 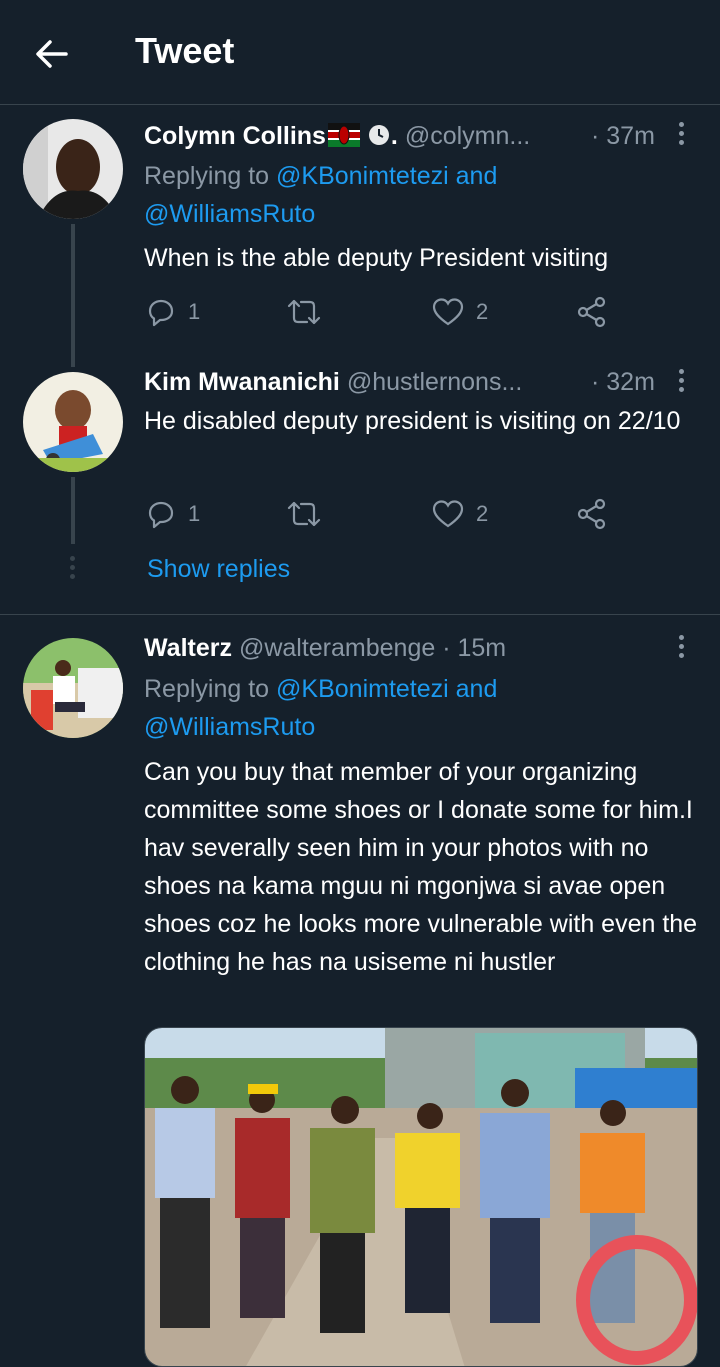 I want to click on timestamp: · 37m, so click(x=623, y=136).